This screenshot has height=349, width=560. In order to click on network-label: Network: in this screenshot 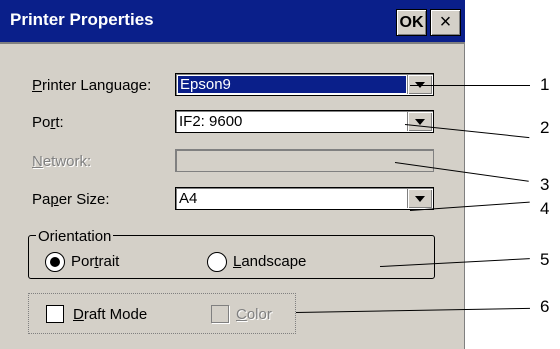, I will do `click(62, 161)`.